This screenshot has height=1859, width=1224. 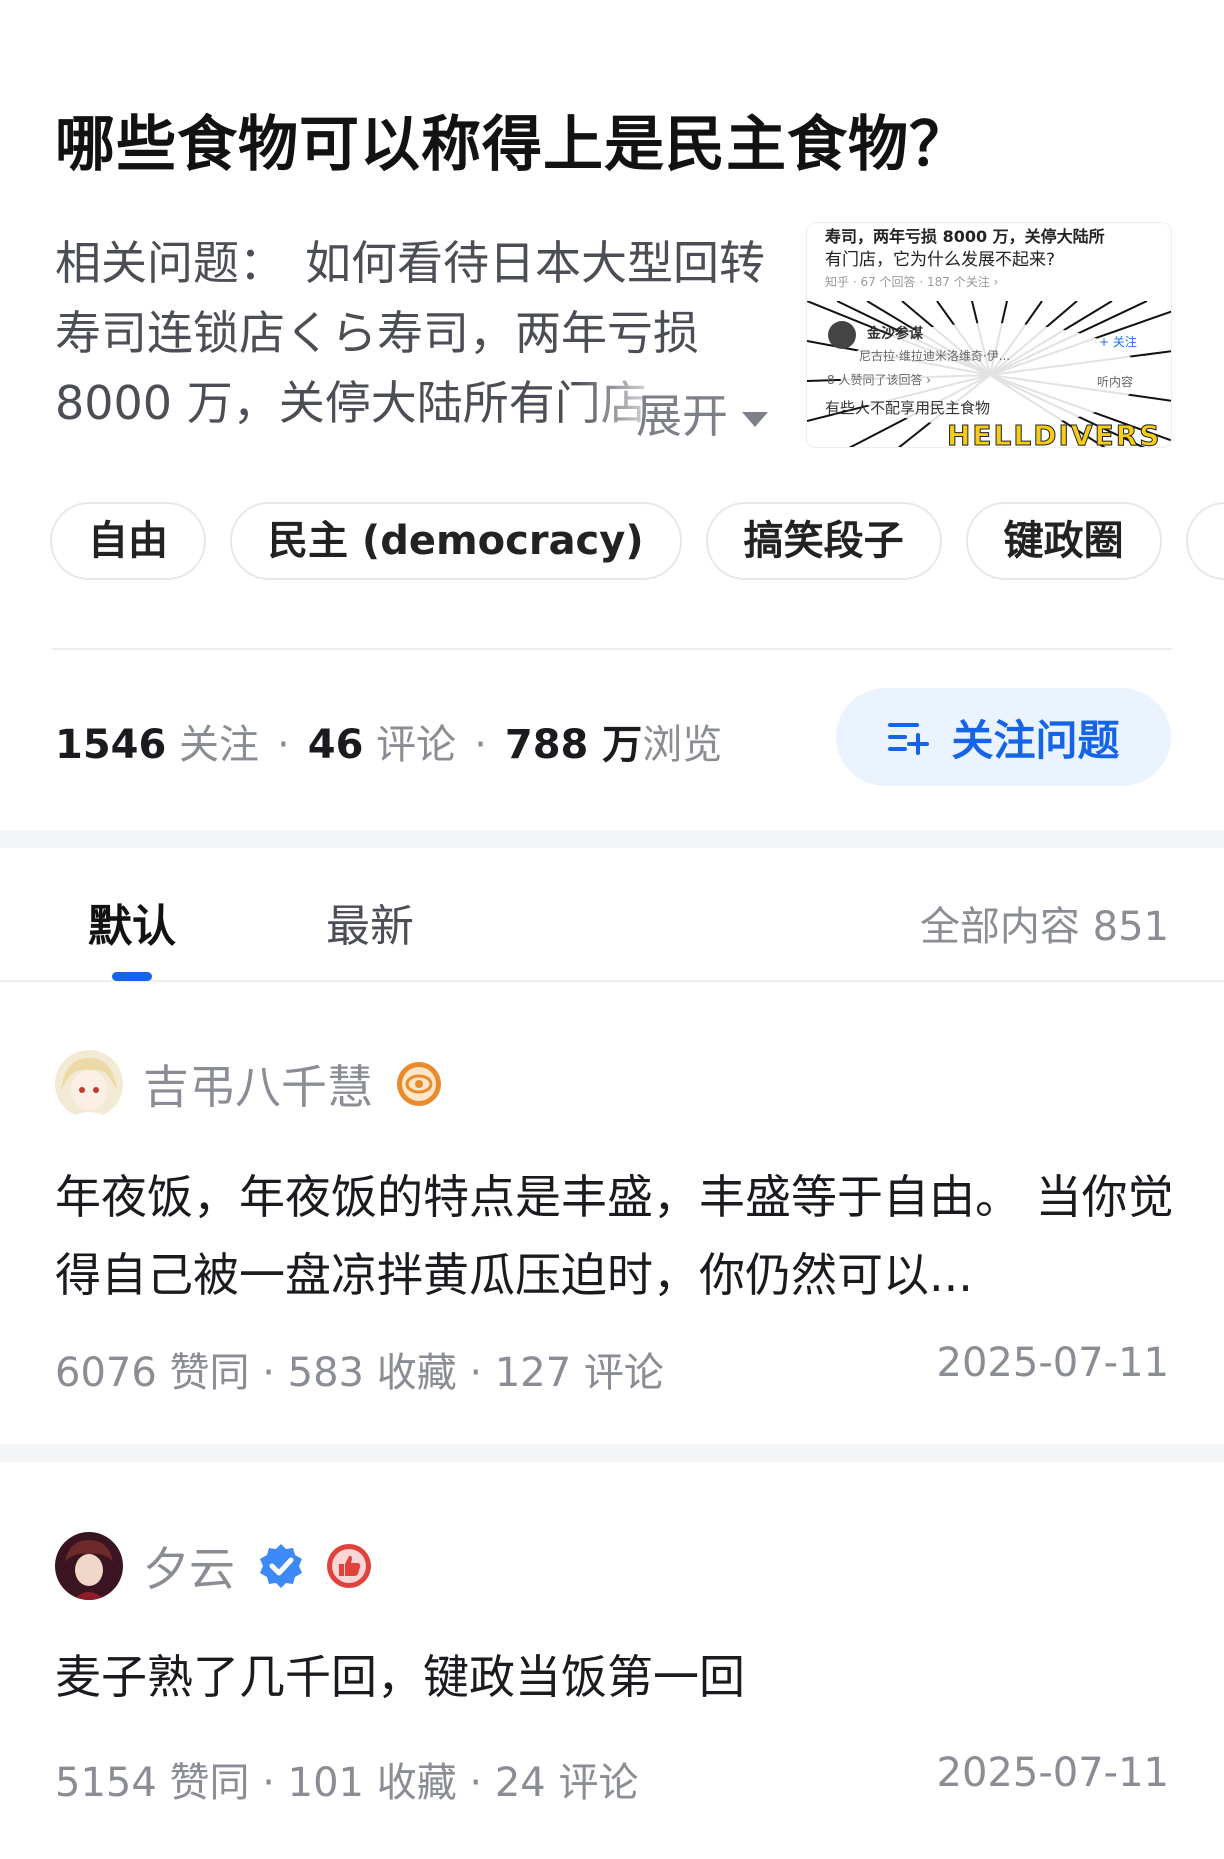 What do you see at coordinates (219, 745) in the screenshot?
I see `follow-label: 关注` at bounding box center [219, 745].